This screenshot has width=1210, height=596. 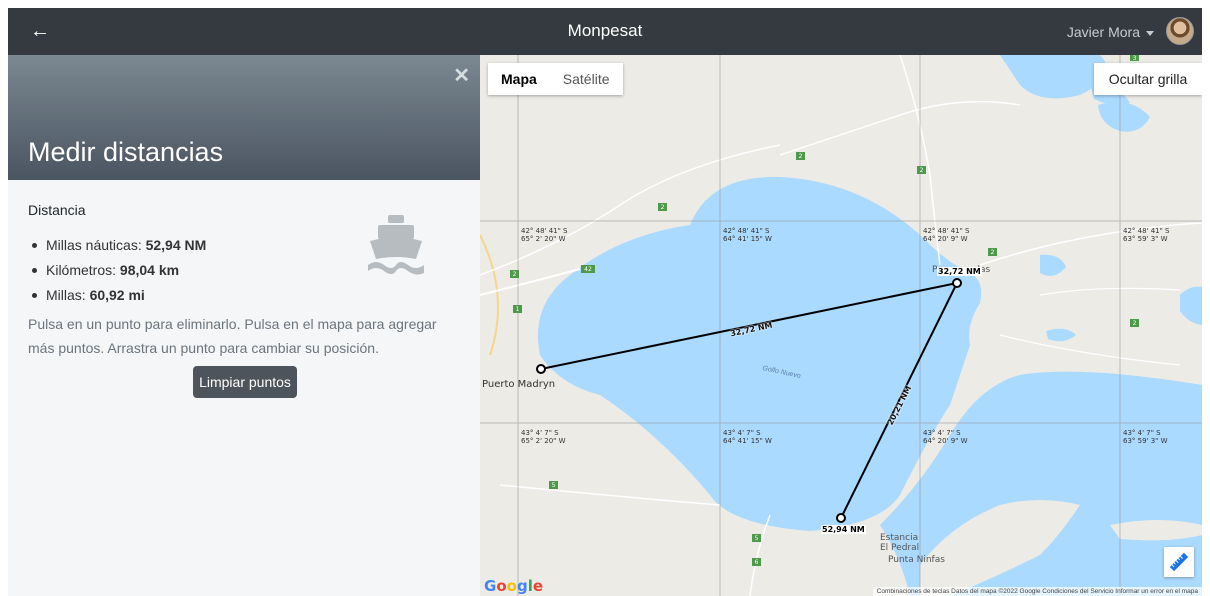 I want to click on grid-label: 42° 48' 41" S 64° 41' 15" W, so click(x=747, y=235).